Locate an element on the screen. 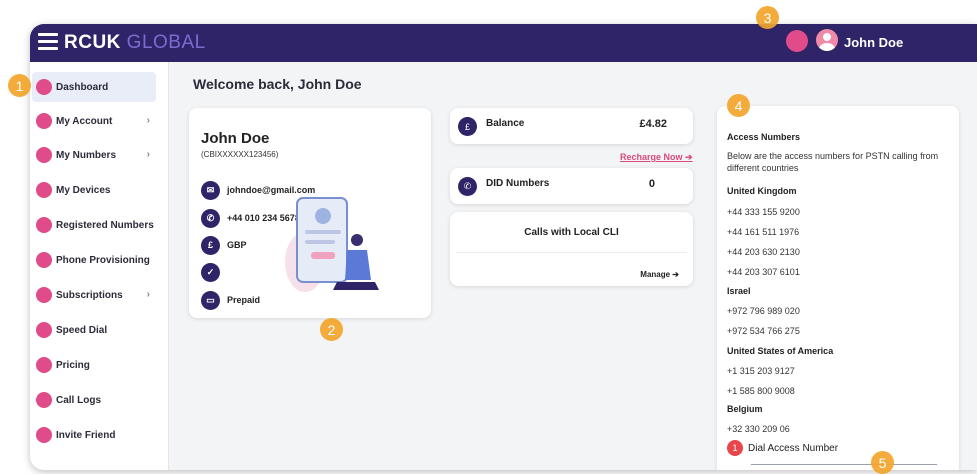 The height and width of the screenshot is (474, 977). did-numbers-card: ✆ DID Numbers 0 is located at coordinates (571, 186).